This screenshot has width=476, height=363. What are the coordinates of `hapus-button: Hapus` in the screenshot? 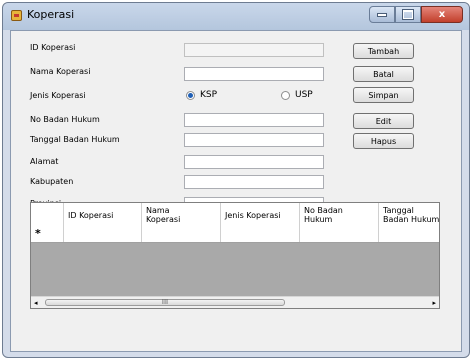 It's located at (383, 141).